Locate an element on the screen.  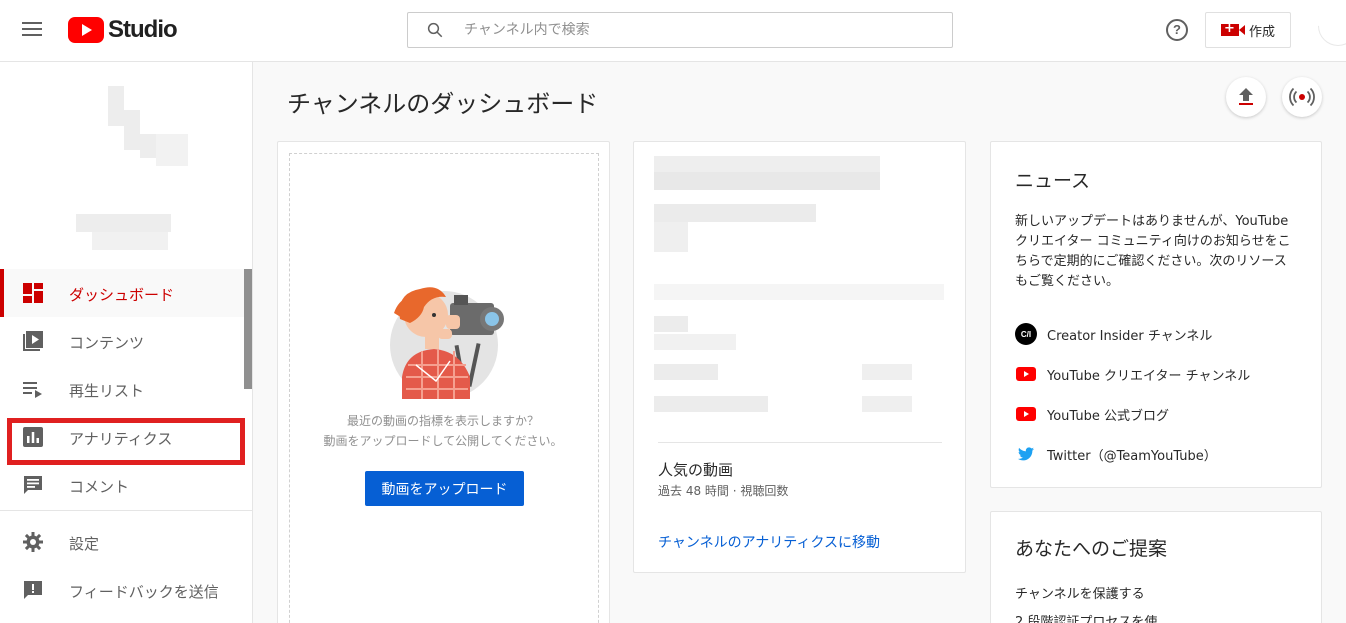
help-icon: ? is located at coordinates (1177, 30).